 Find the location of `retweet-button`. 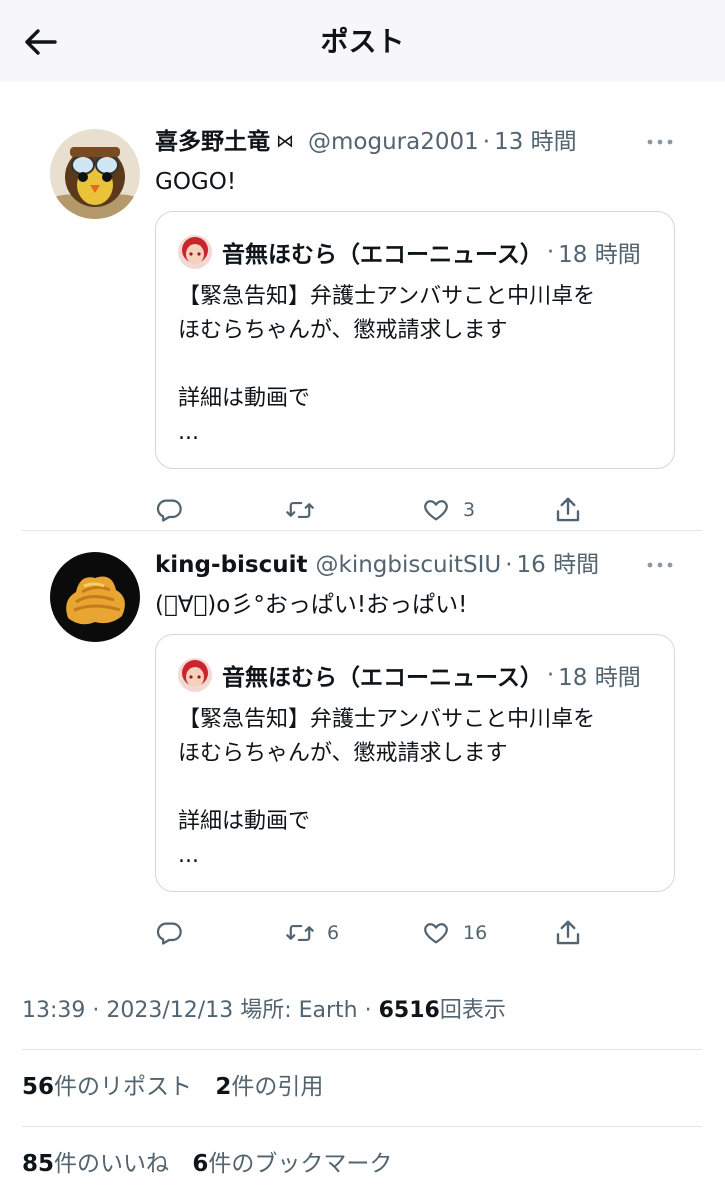

retweet-button is located at coordinates (306, 510).